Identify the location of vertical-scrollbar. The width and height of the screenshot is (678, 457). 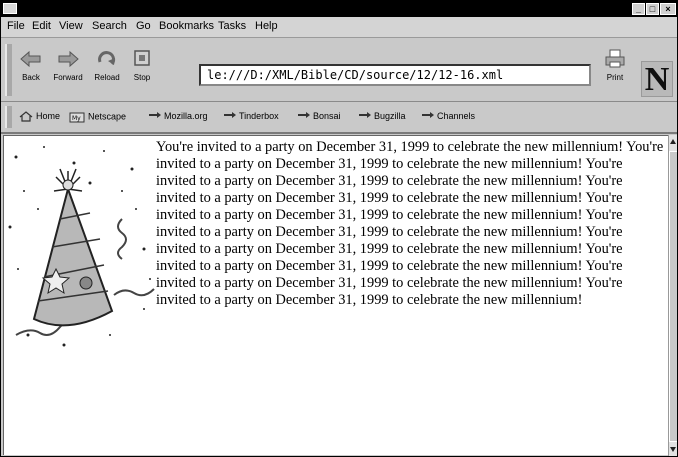
(672, 295).